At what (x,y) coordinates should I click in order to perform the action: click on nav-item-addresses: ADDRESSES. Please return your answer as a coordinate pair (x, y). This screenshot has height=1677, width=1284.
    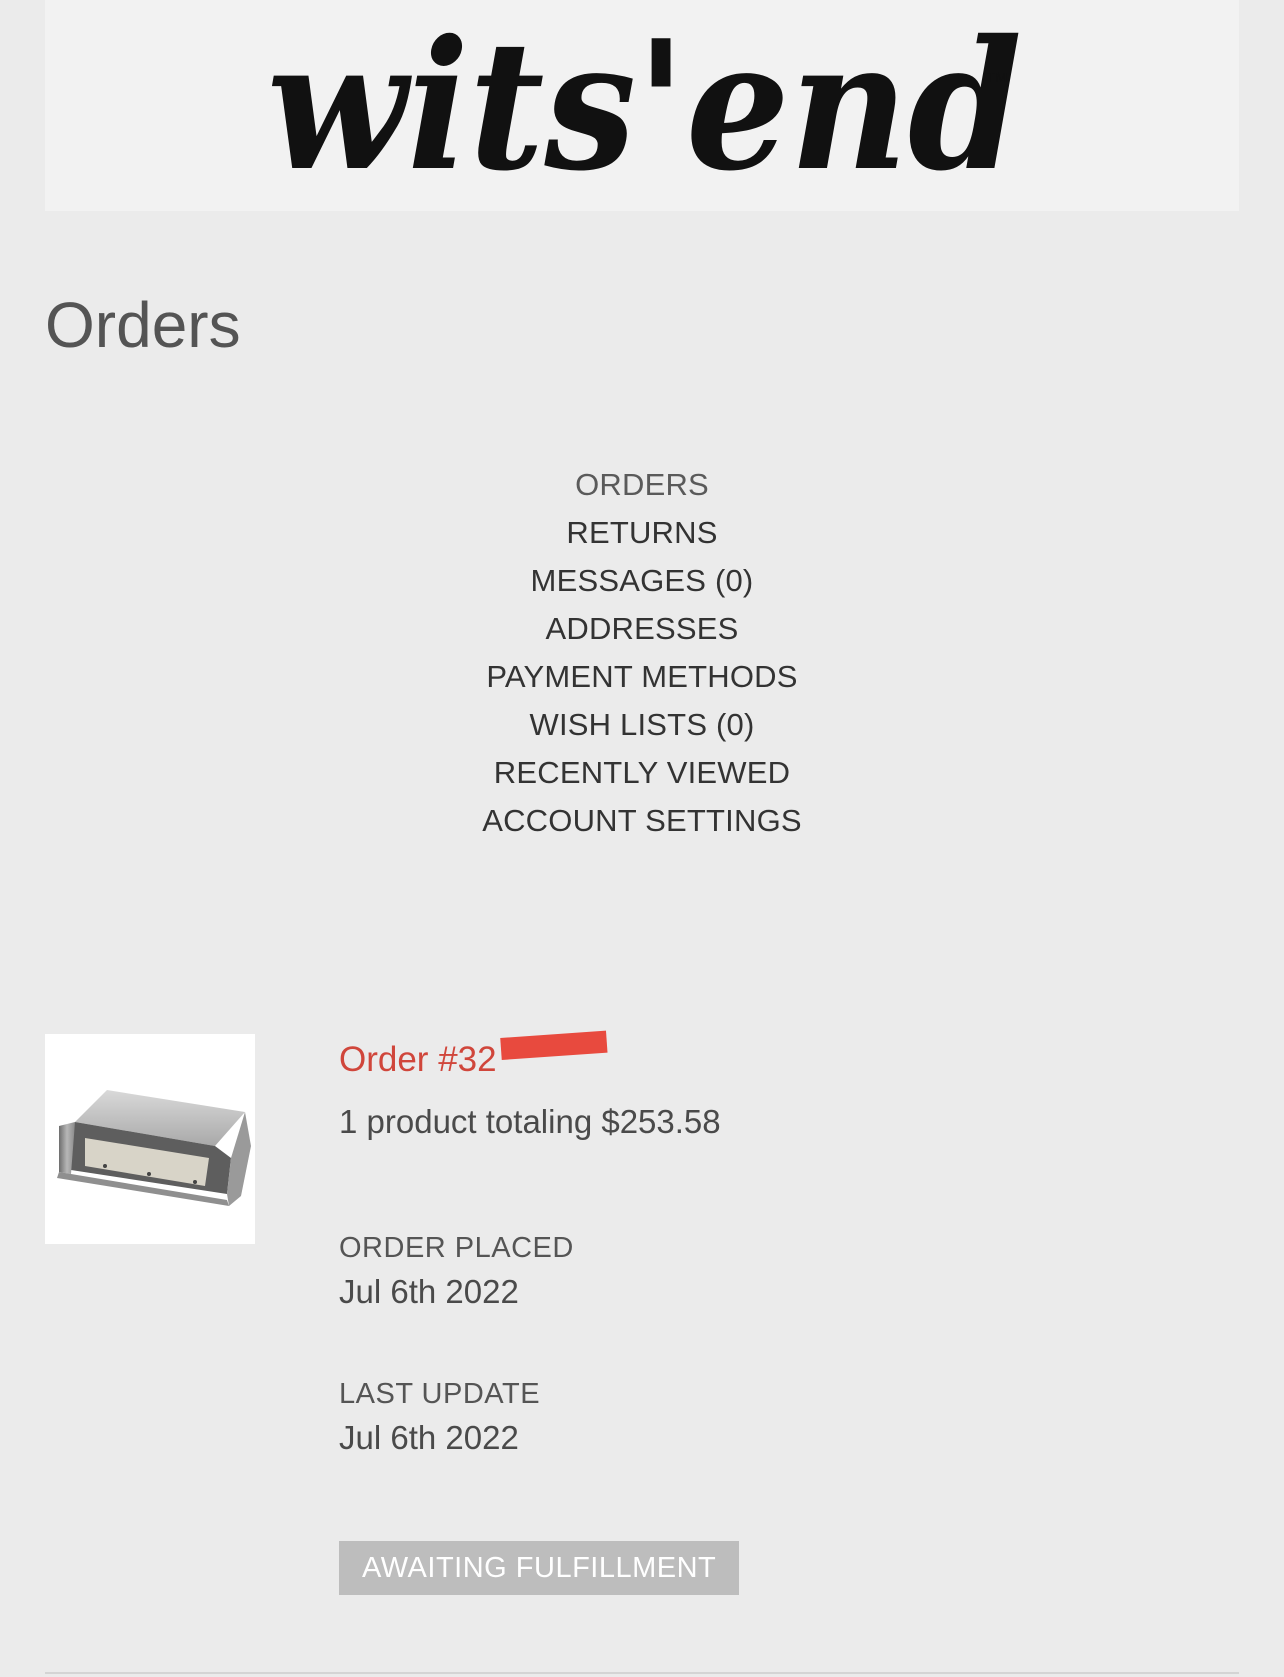
    Looking at the image, I should click on (642, 629).